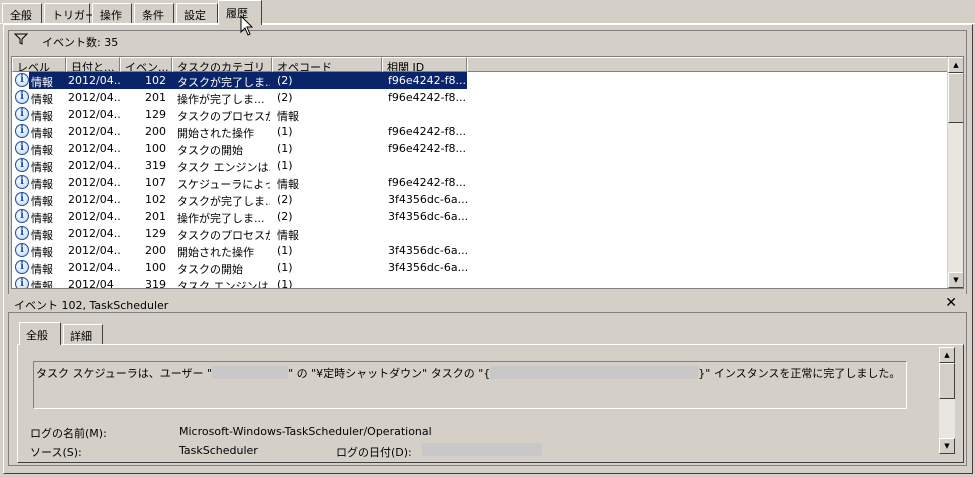 This screenshot has width=975, height=477. I want to click on redacted-instance-id, so click(594, 372).